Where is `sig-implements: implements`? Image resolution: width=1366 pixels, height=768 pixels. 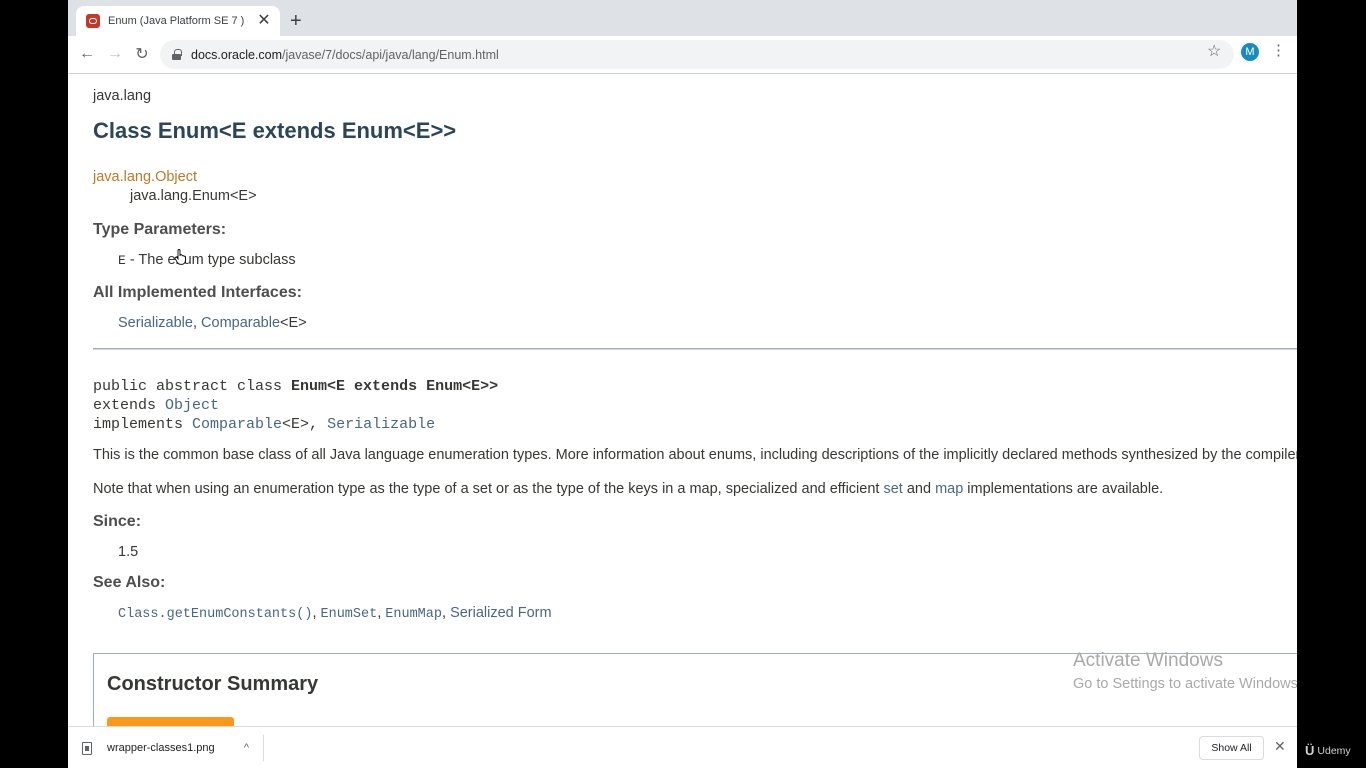 sig-implements: implements is located at coordinates (143, 424).